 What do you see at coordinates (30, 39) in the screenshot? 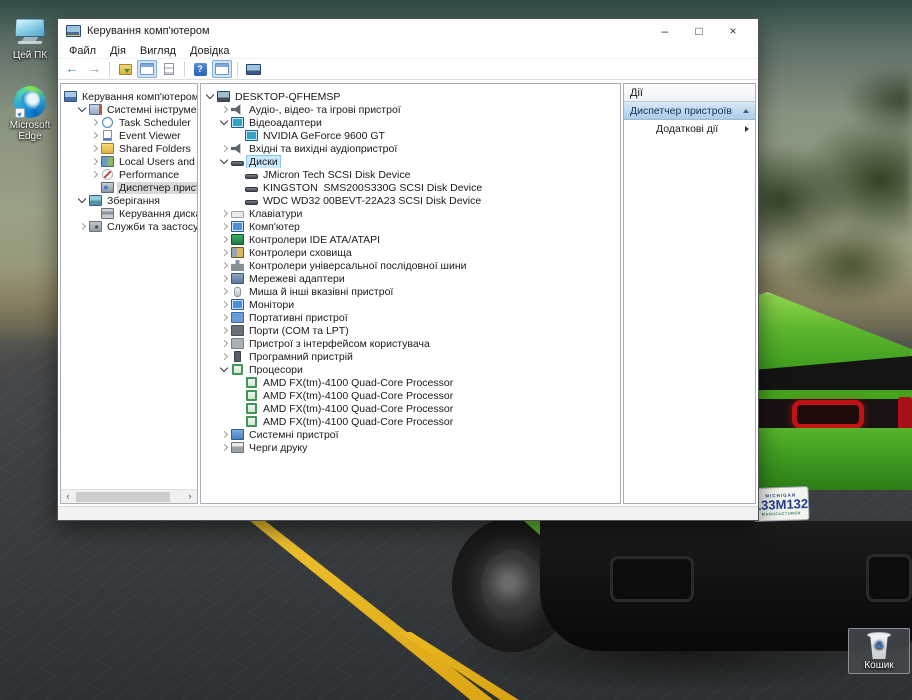
I see `desktop-icon-this-pc: Цей ПК` at bounding box center [30, 39].